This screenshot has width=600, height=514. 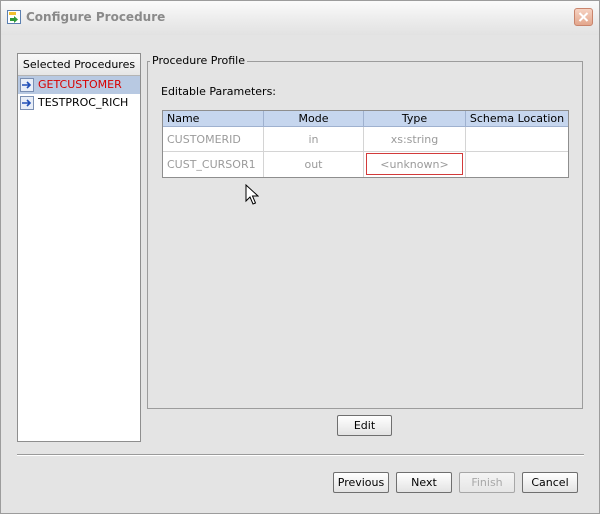 What do you see at coordinates (314, 139) in the screenshot?
I see `param-mode-cell: in` at bounding box center [314, 139].